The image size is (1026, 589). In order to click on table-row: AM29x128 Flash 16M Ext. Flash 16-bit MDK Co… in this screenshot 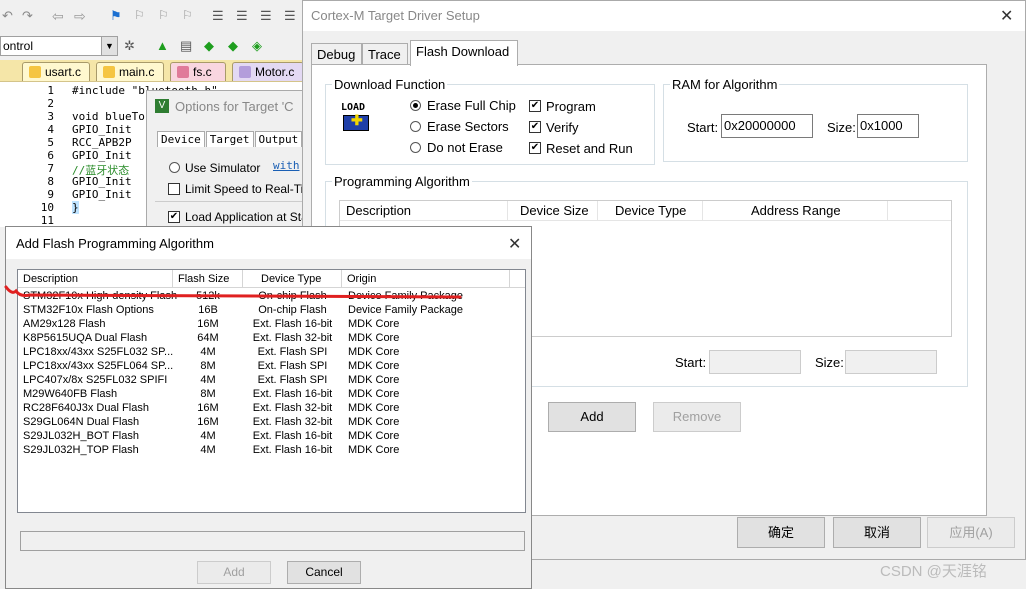, I will do `click(271, 325)`.